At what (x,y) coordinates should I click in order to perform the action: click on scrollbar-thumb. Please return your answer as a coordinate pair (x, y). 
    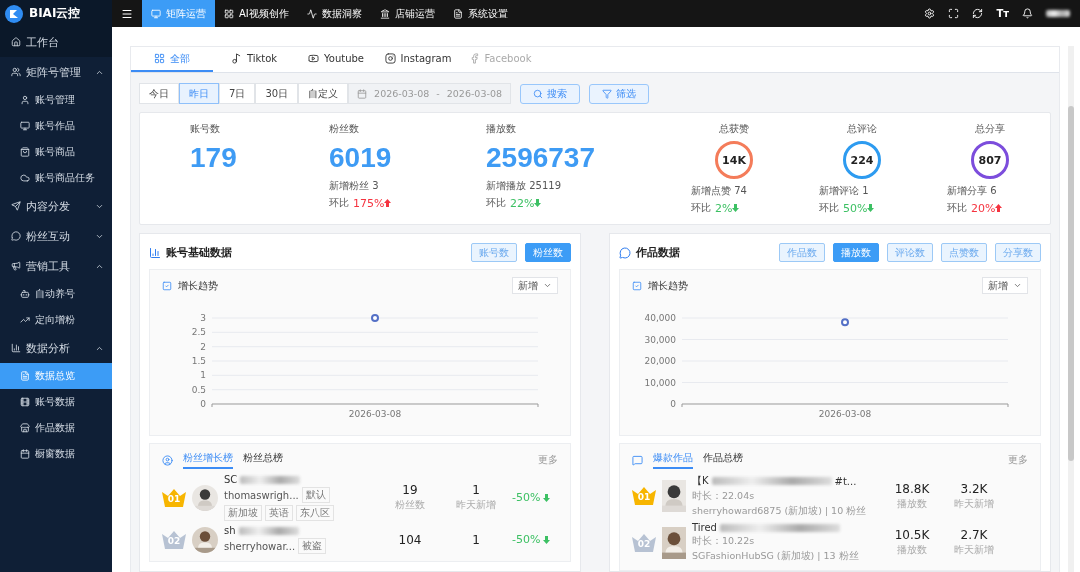
    Looking at the image, I should click on (1071, 283).